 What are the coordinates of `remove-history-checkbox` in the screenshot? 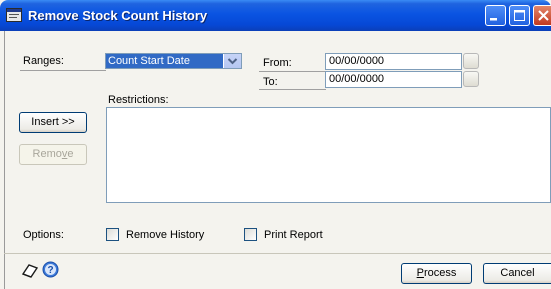 It's located at (112, 234).